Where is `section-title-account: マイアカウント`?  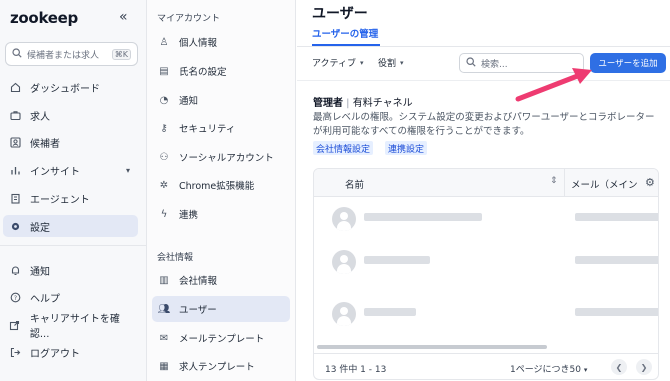
section-title-account: マイアカウント is located at coordinates (189, 19).